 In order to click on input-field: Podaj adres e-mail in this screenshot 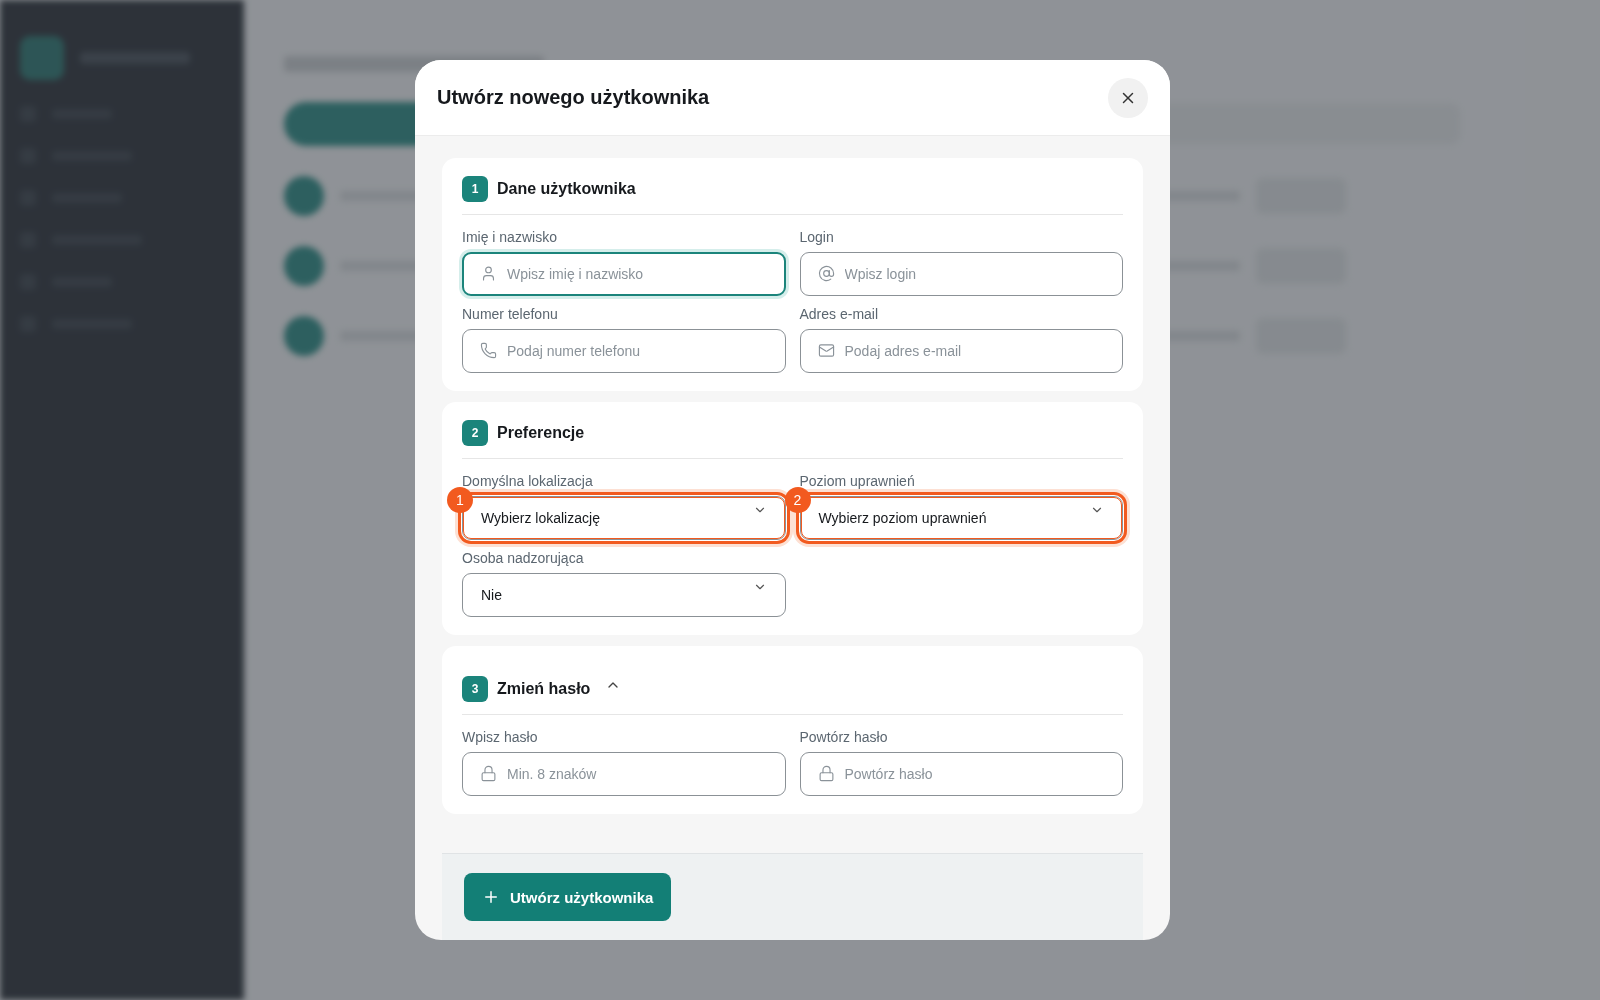, I will do `click(961, 351)`.